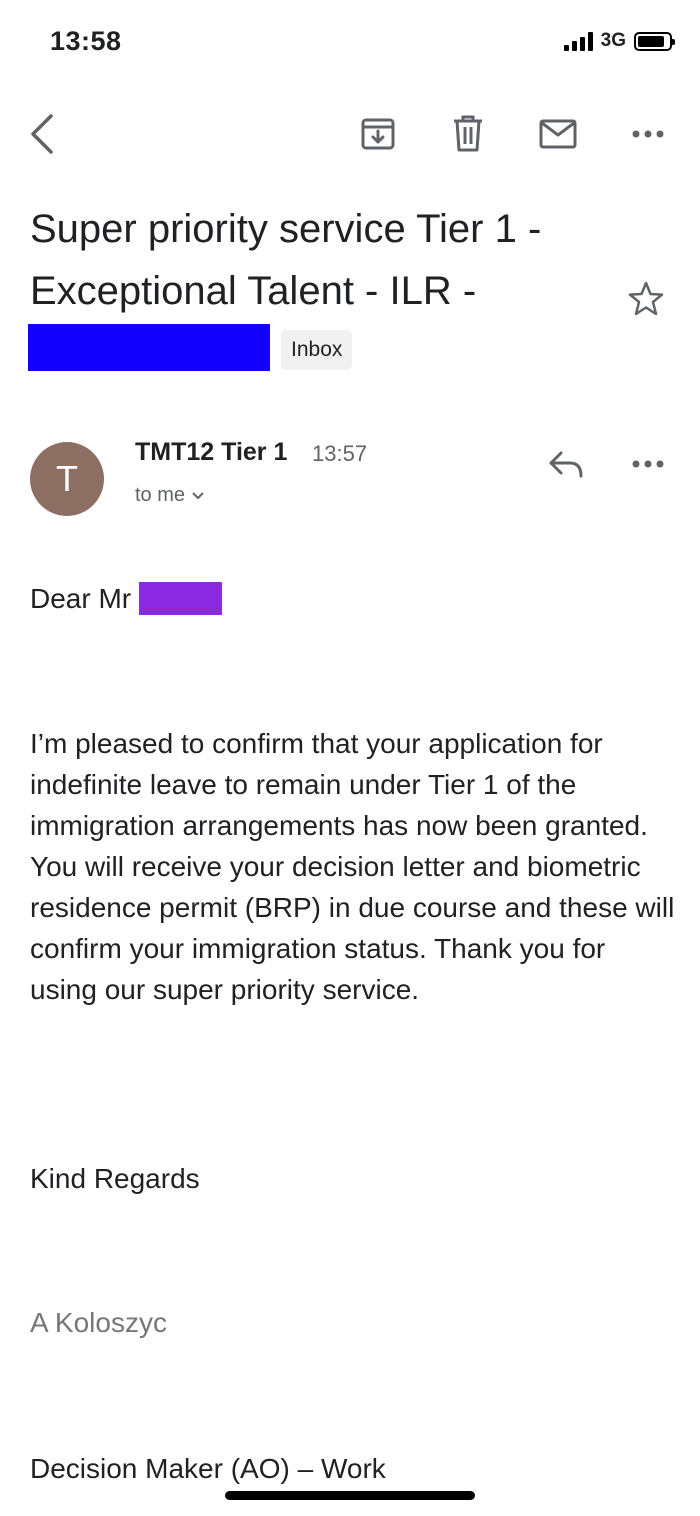 The image size is (700, 1516). What do you see at coordinates (98, 1322) in the screenshot?
I see `signature-name: A Koloszyc` at bounding box center [98, 1322].